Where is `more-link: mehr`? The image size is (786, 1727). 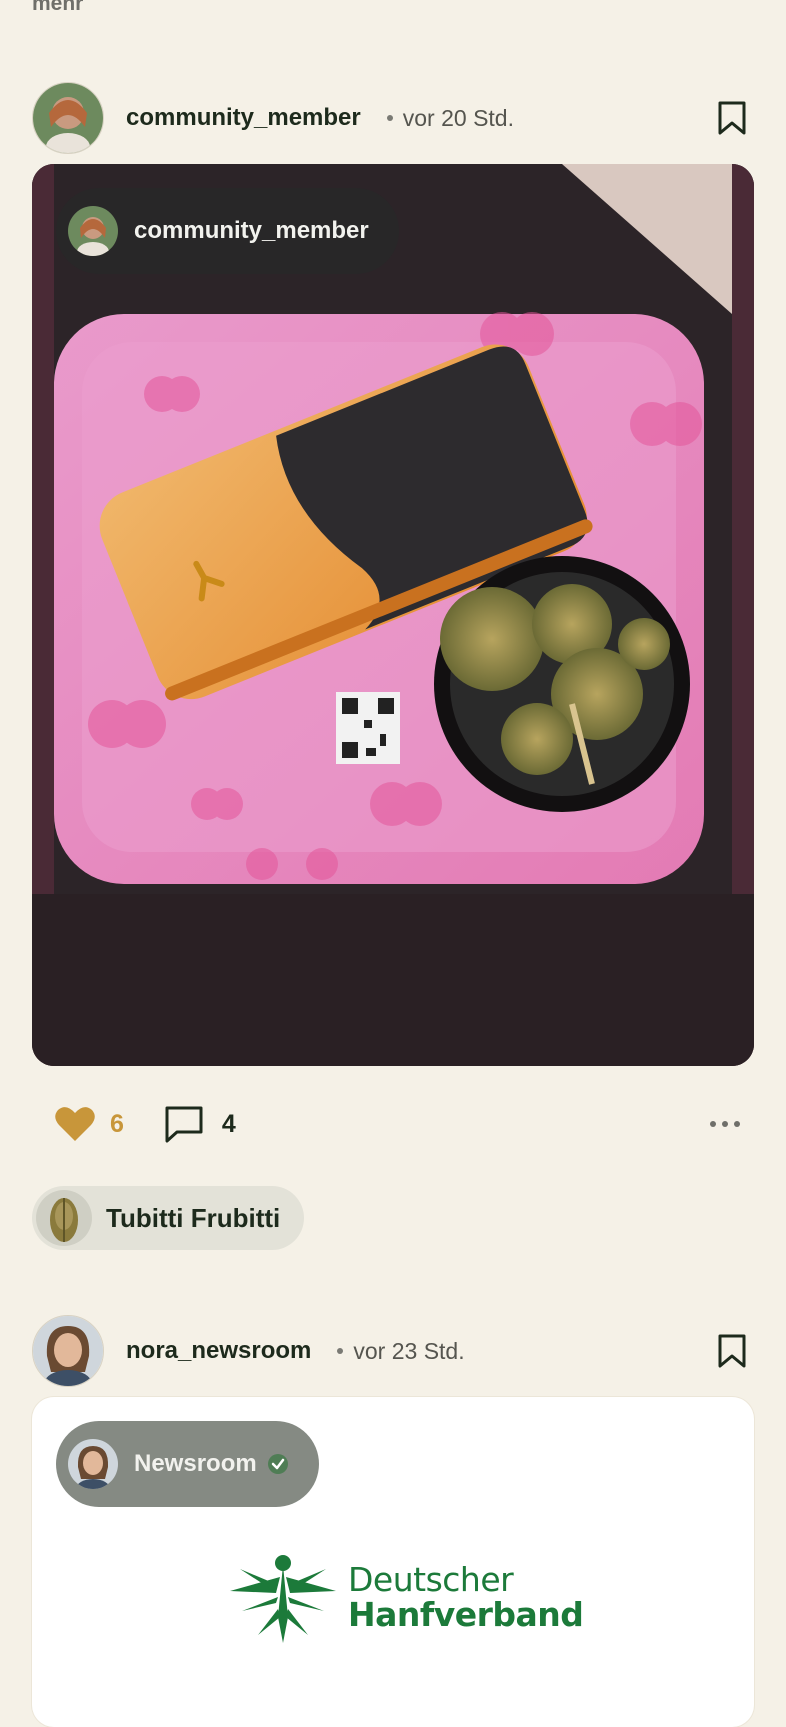 more-link: mehr is located at coordinates (57, 8).